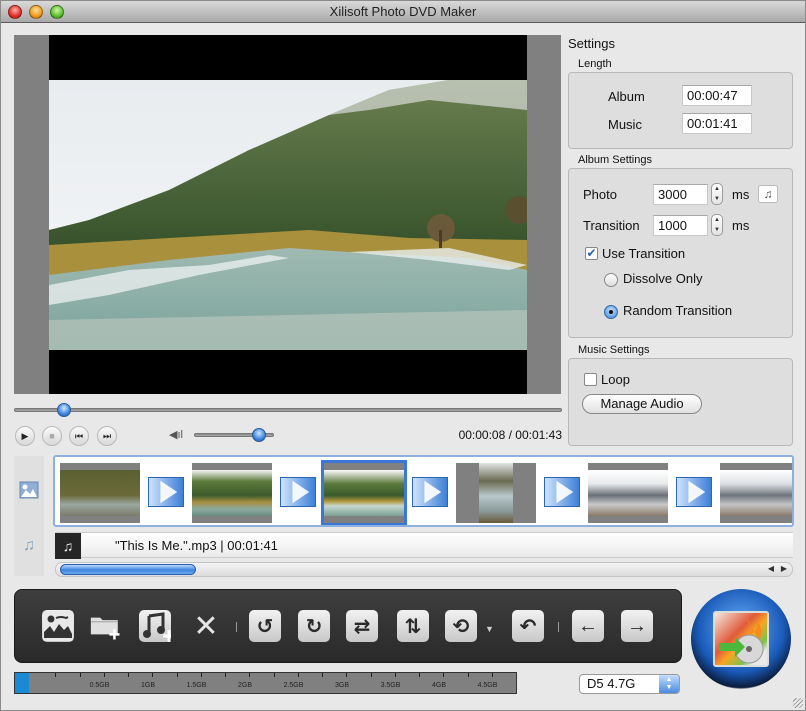 The height and width of the screenshot is (711, 806). I want to click on transition-duration-unit: ms, so click(741, 225).